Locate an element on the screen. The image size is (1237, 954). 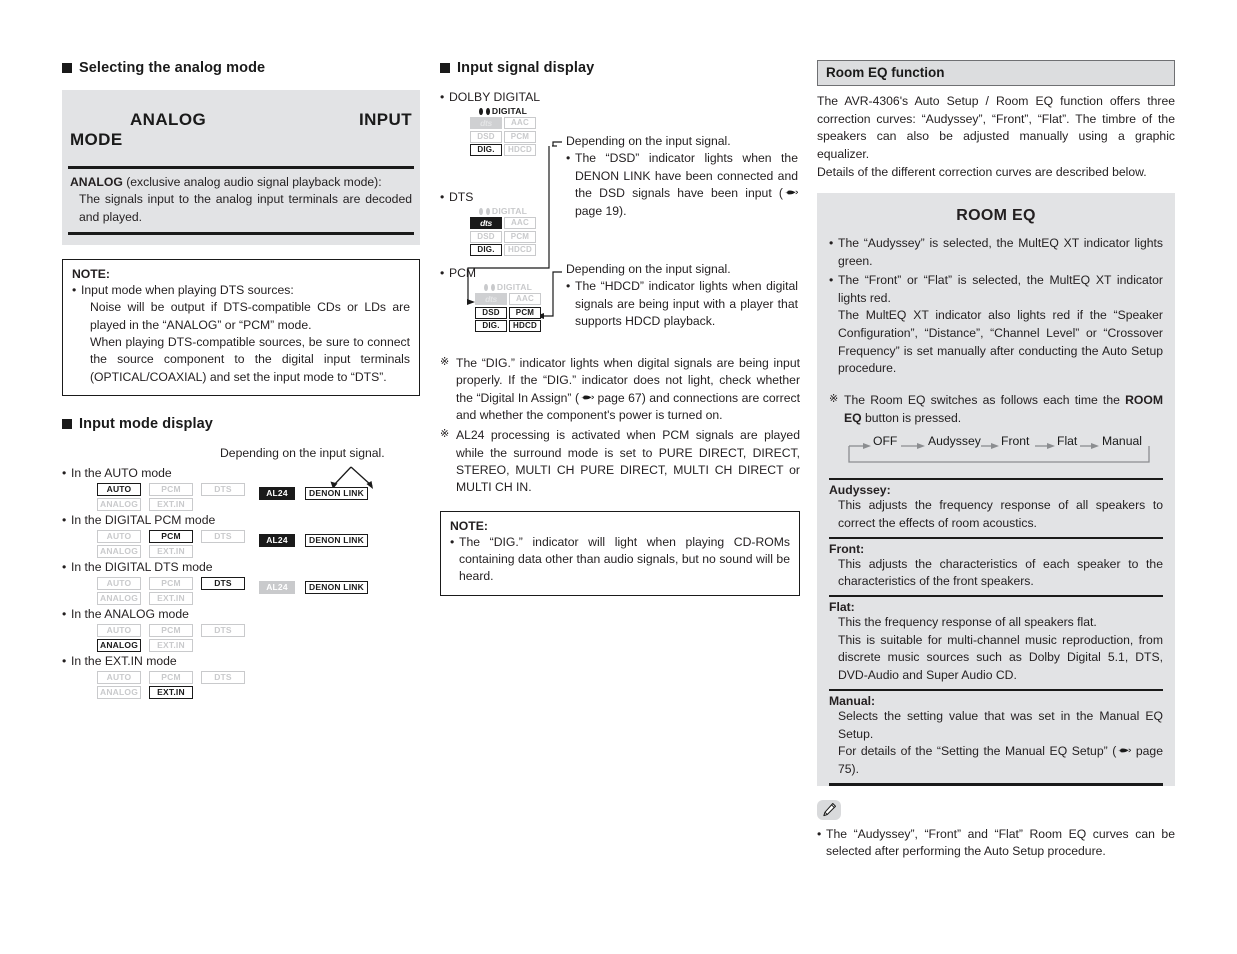
switch-note-c: button is pressed. is located at coordinates (911, 417).